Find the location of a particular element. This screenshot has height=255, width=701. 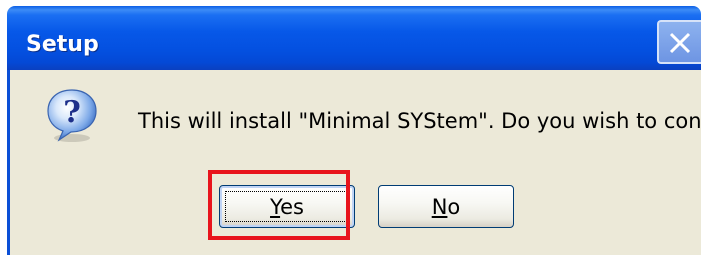

question-icon: ? is located at coordinates (72, 115).